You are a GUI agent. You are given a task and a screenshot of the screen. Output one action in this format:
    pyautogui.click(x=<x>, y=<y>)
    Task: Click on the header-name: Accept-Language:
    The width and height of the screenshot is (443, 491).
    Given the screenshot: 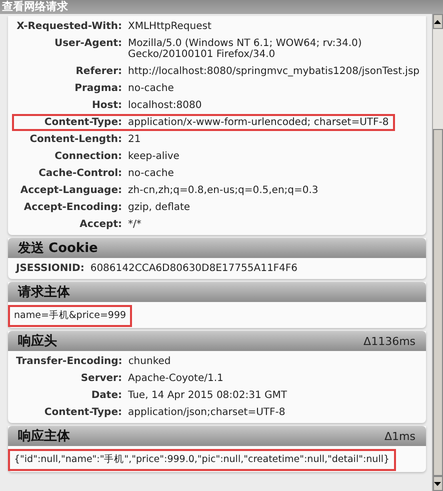 What is the action you would take?
    pyautogui.click(x=70, y=190)
    